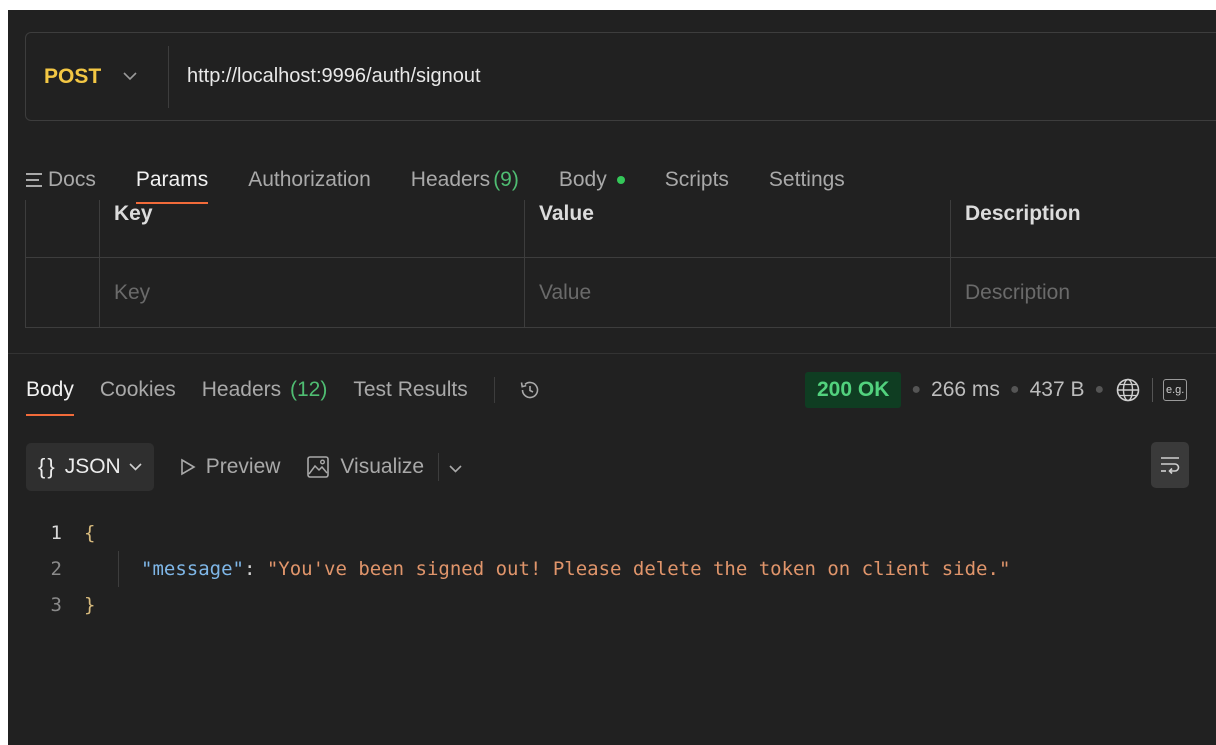 Image resolution: width=1216 pixels, height=745 pixels. I want to click on param-row-checkbox, so click(63, 292).